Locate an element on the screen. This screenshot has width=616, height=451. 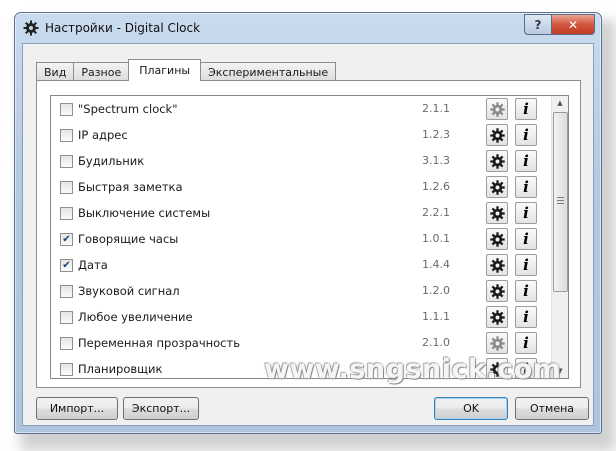
tab-bar: Вид Разное Плагины Экспериментальные is located at coordinates (186, 70).